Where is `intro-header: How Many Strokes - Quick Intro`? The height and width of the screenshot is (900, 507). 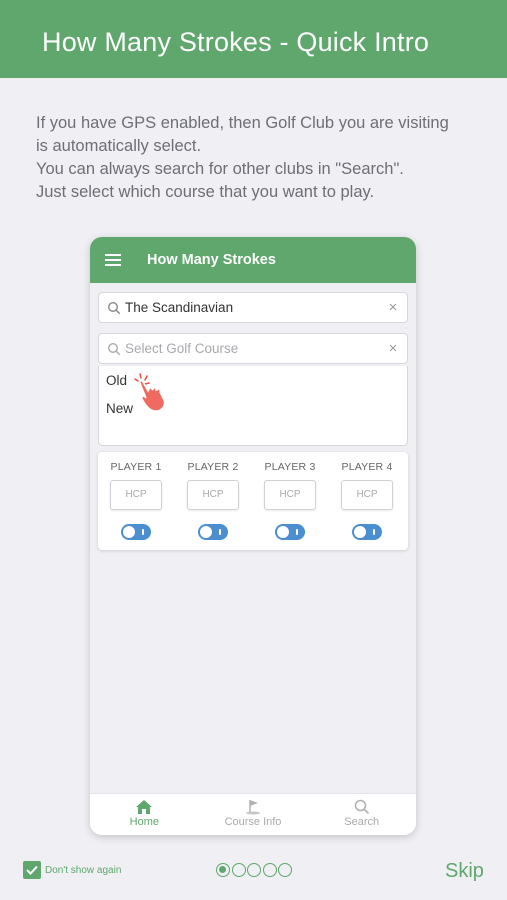 intro-header: How Many Strokes - Quick Intro is located at coordinates (253, 39).